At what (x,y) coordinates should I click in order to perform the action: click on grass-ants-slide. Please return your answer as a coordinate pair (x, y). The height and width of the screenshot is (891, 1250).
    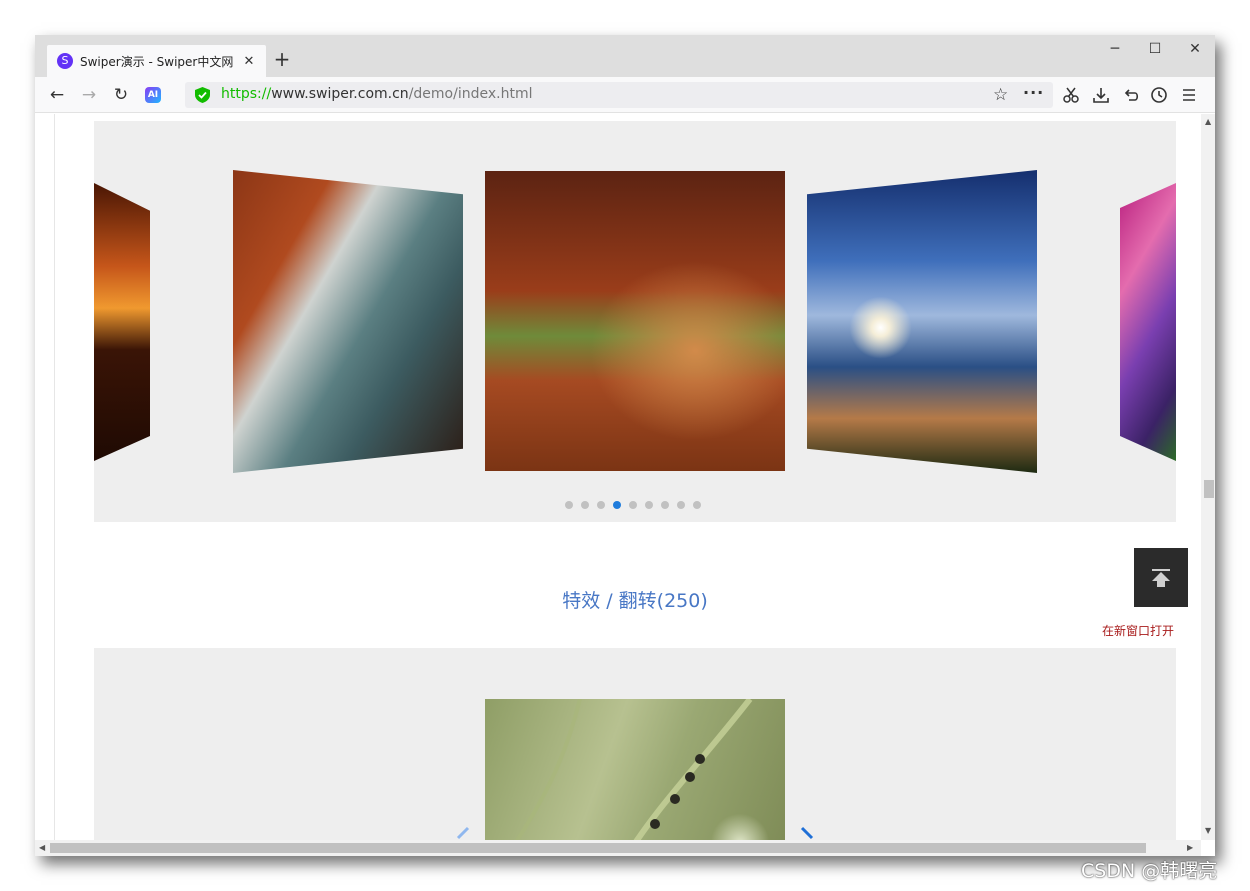
    Looking at the image, I should click on (635, 769).